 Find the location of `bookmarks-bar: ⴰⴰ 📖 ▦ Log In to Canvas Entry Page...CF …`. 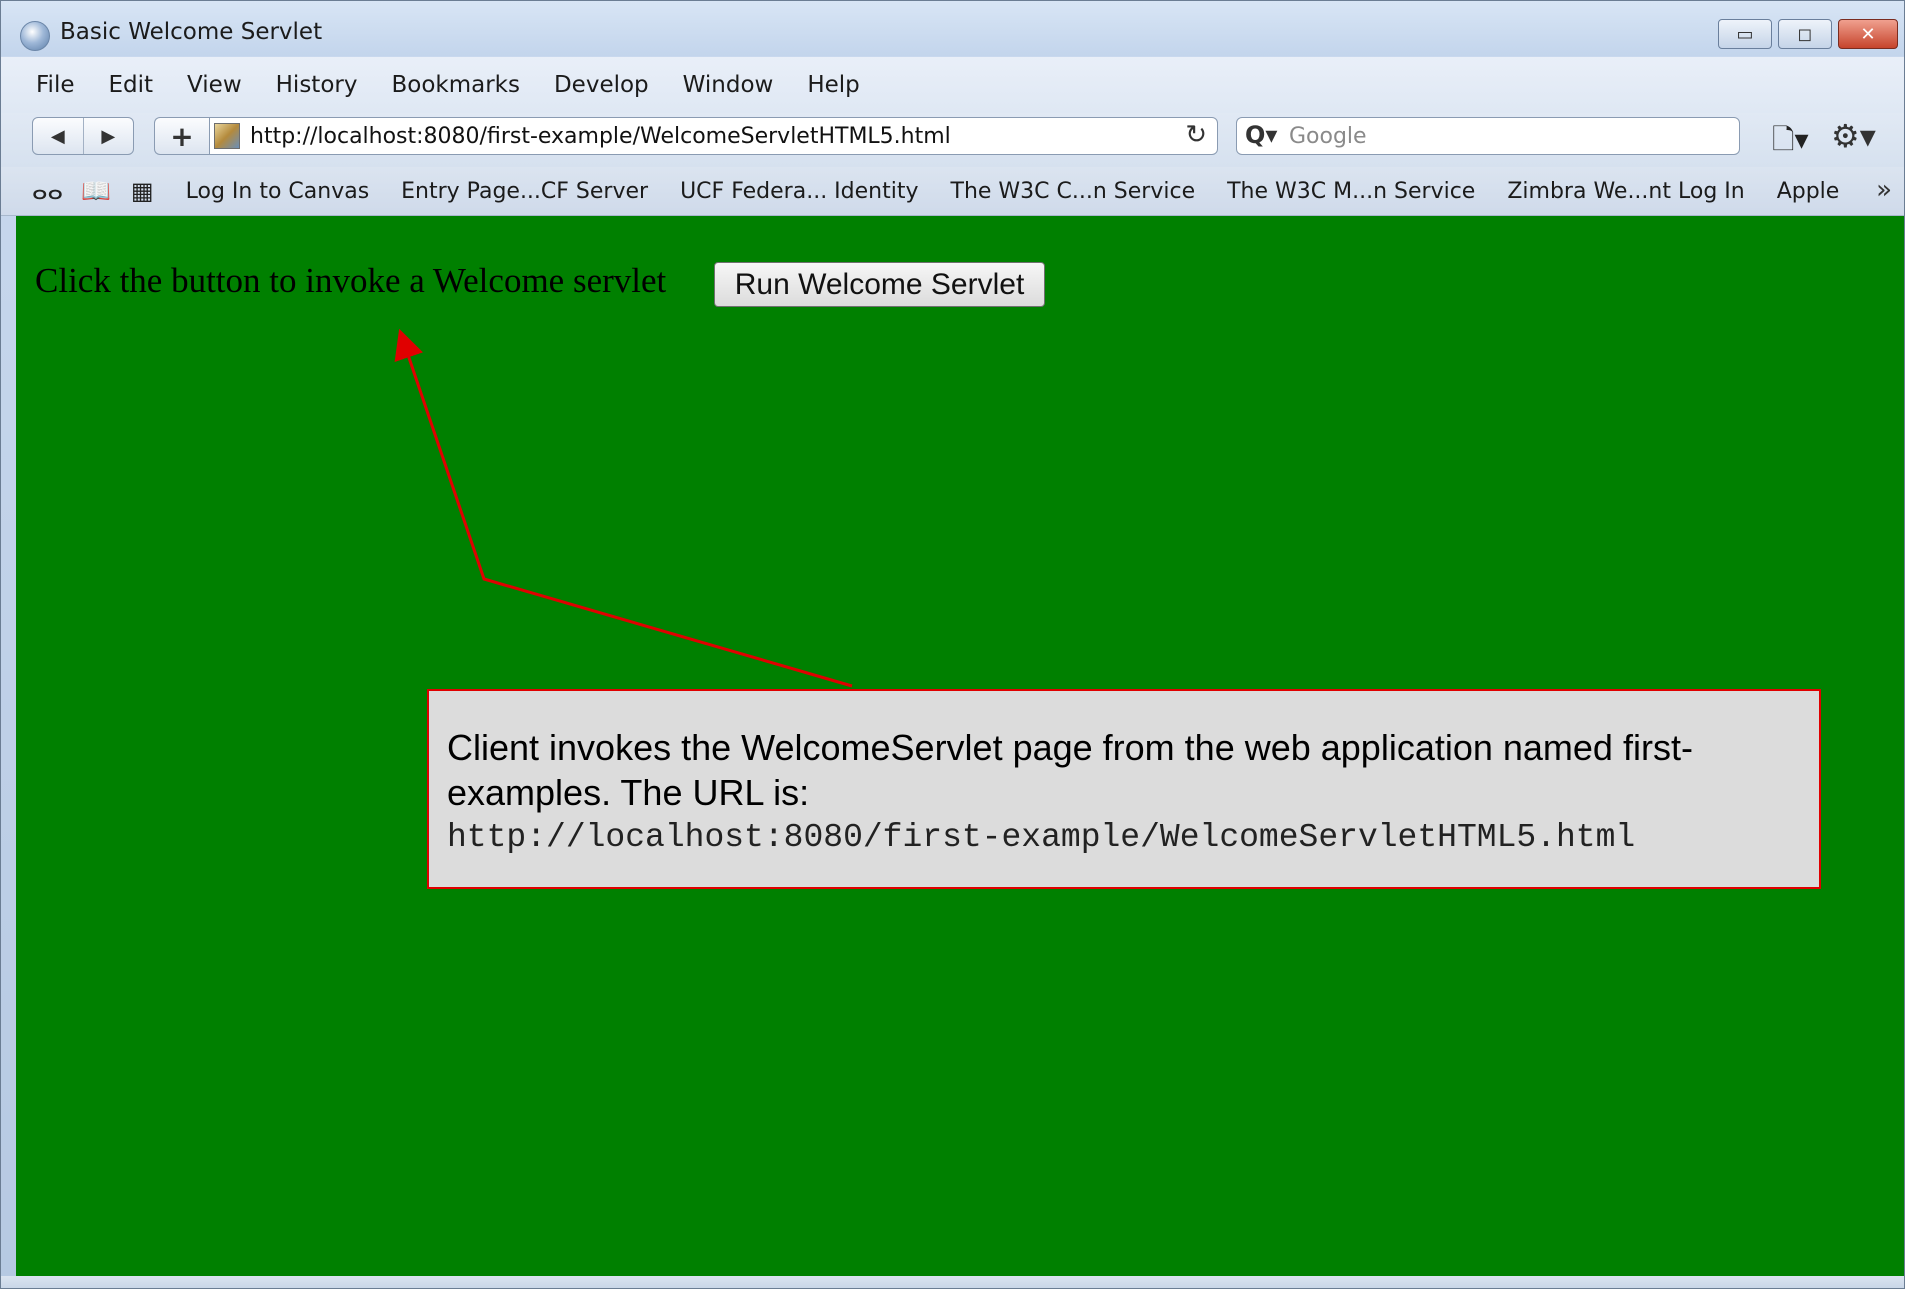

bookmarks-bar: ⴰⴰ 📖 ▦ Log In to Canvas Entry Page...CF … is located at coordinates (952, 191).